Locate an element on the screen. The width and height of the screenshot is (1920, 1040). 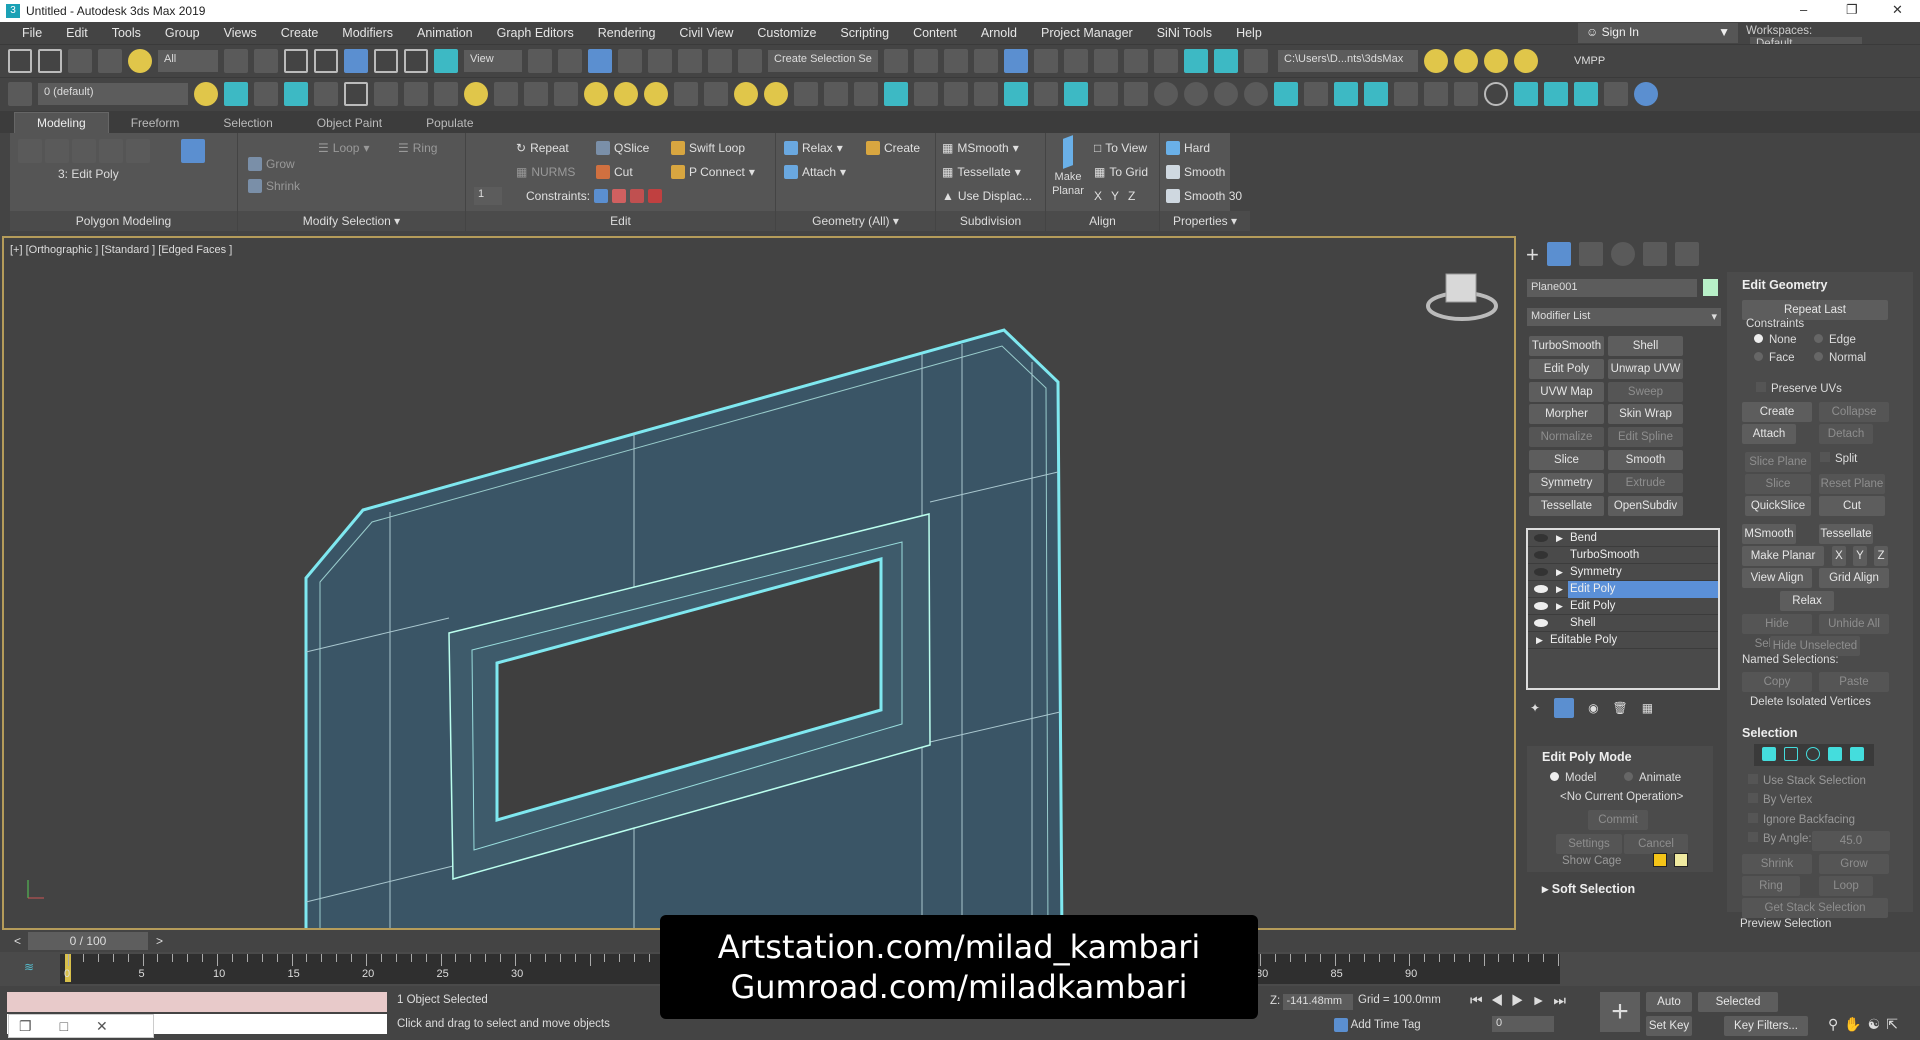
gear-blue-icon is located at coordinates (896, 94).